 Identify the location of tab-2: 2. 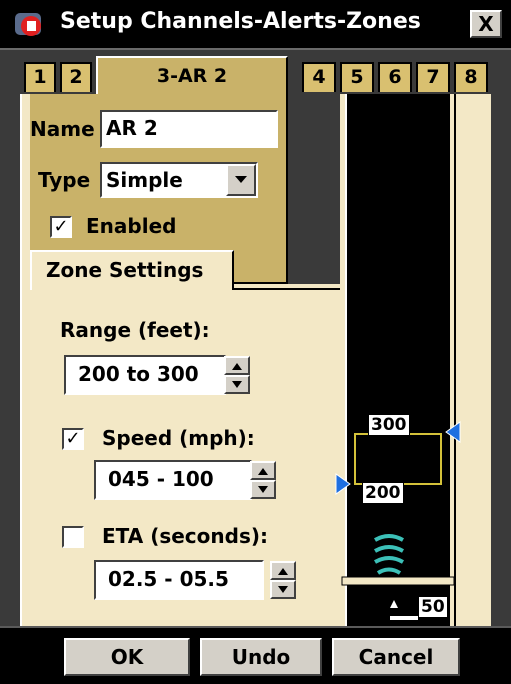
(76, 77).